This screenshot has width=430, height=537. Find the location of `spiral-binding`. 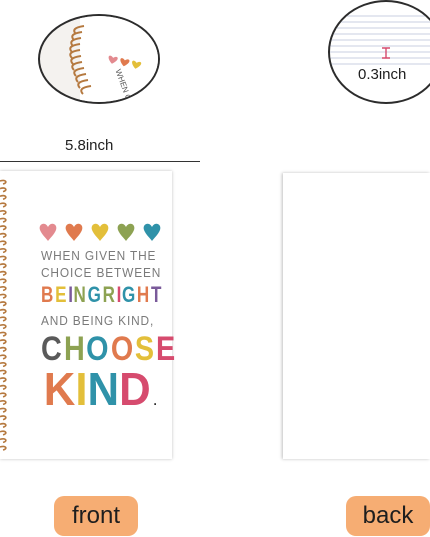

spiral-binding is located at coordinates (3, 315).